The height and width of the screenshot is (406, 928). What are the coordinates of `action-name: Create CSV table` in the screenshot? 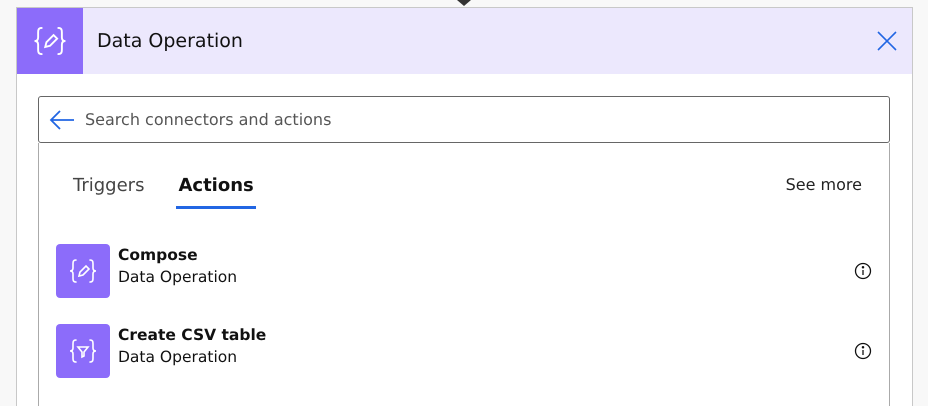 It's located at (482, 335).